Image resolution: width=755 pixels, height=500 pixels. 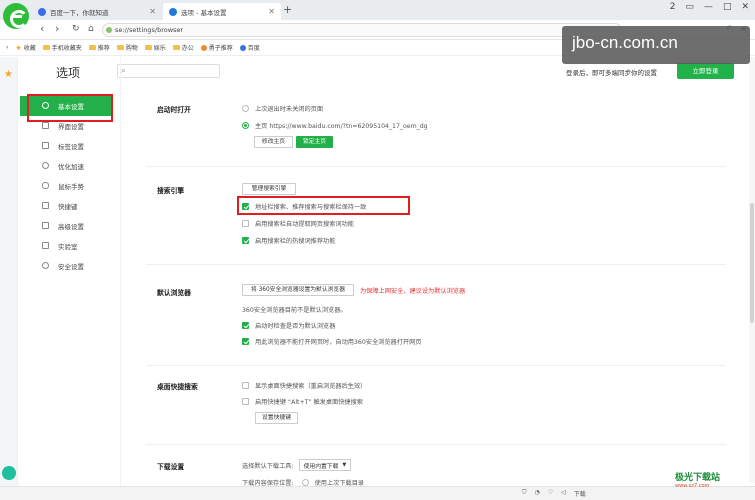 I want to click on radio-selected, so click(x=245, y=125).